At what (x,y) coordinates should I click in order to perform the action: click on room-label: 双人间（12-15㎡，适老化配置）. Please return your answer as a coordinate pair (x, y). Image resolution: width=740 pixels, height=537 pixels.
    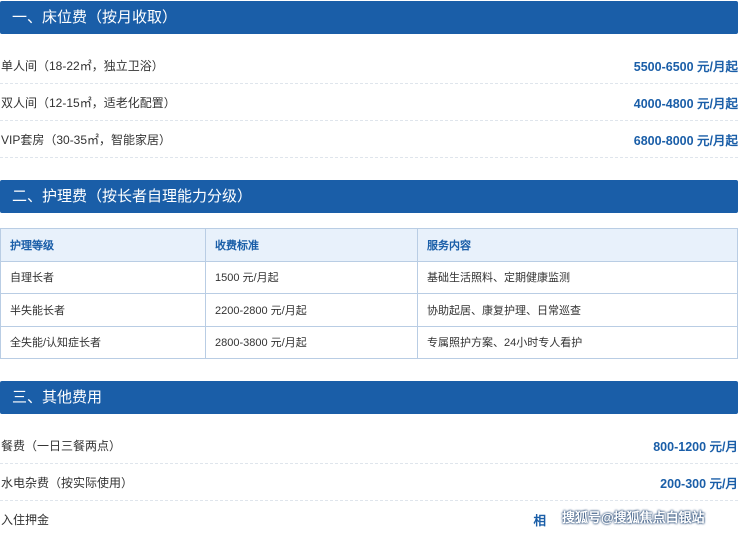
    Looking at the image, I should click on (88, 102).